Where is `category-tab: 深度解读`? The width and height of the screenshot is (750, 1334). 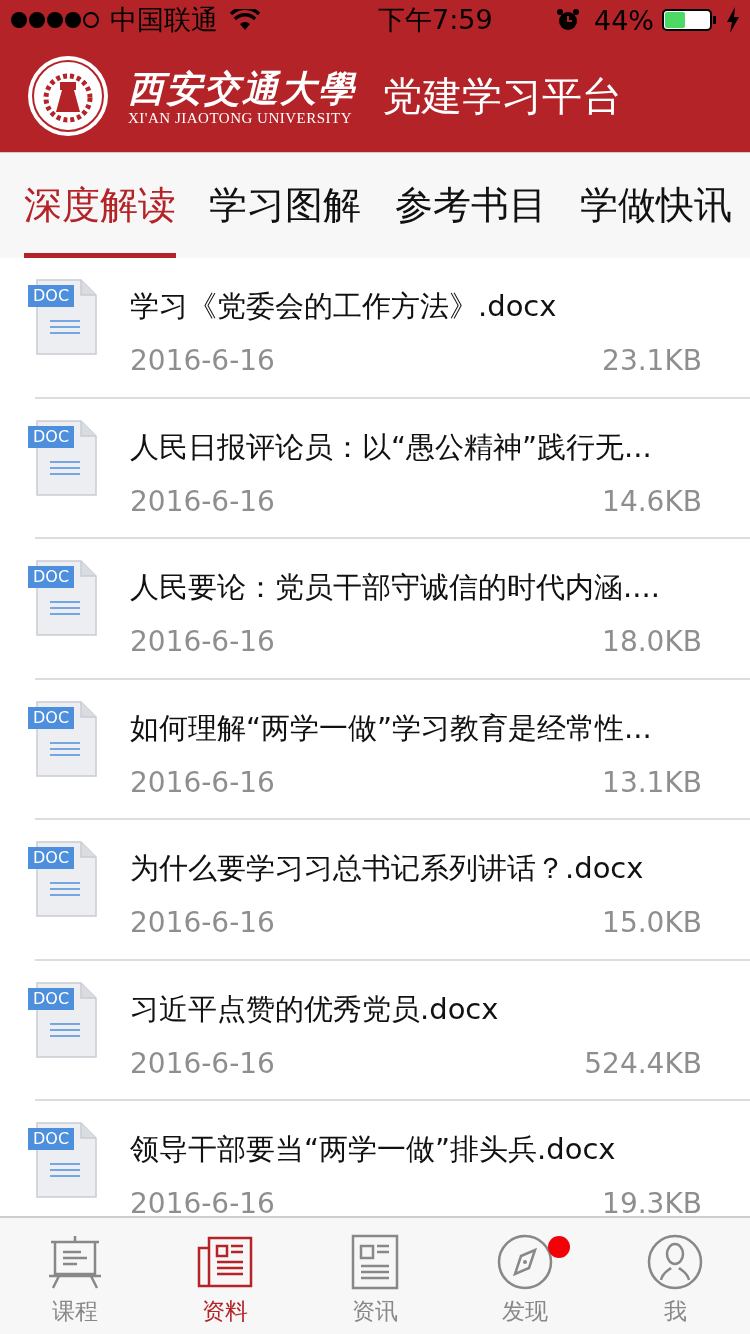 category-tab: 深度解读 is located at coordinates (100, 205).